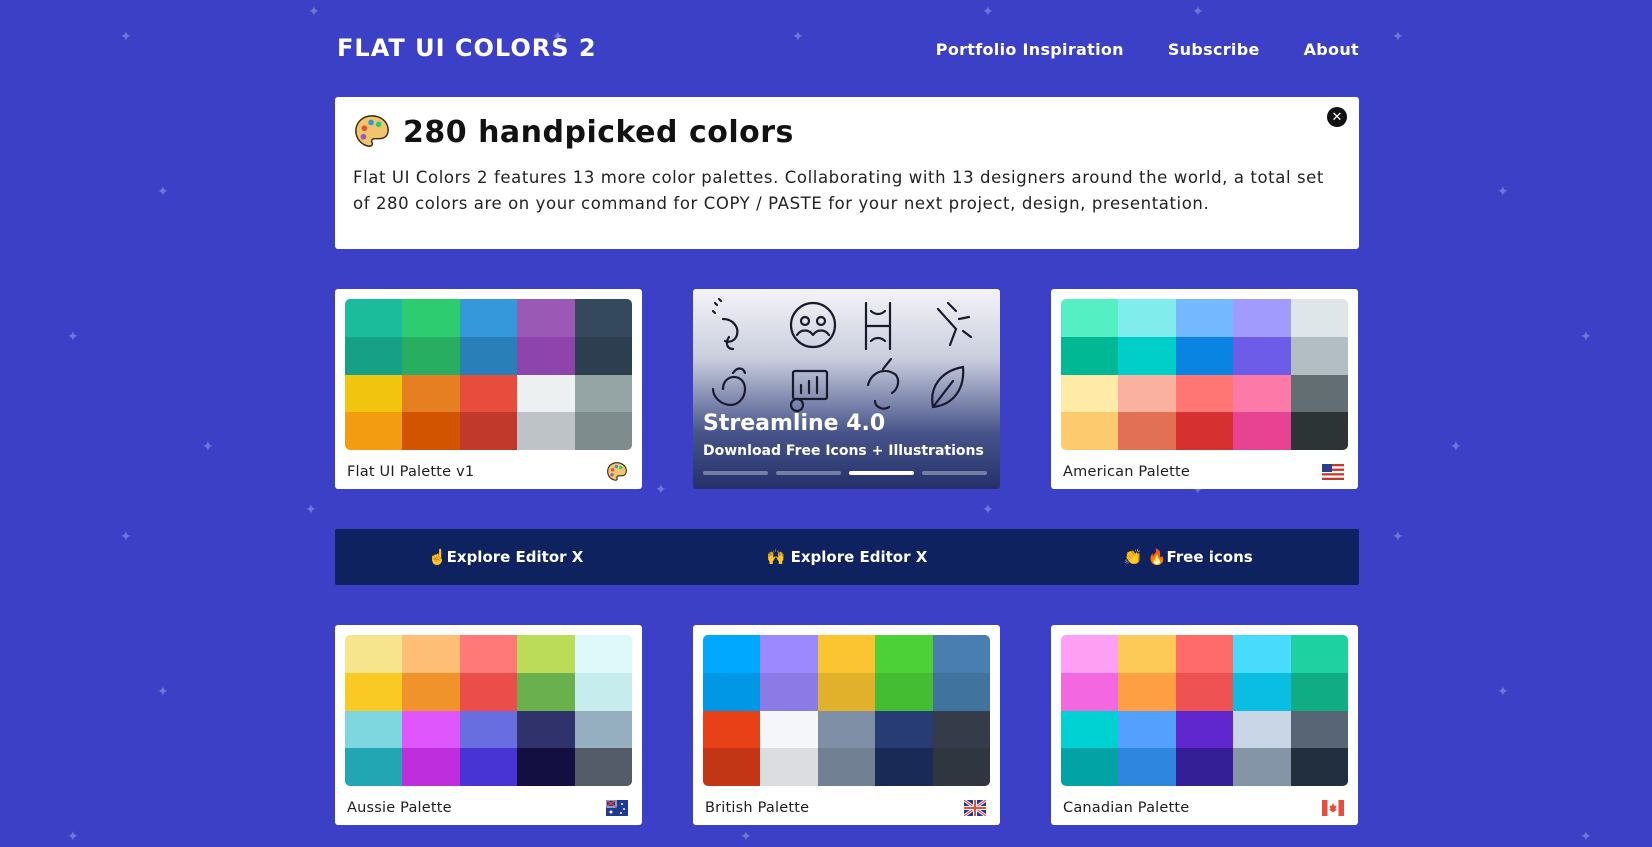 Image resolution: width=1652 pixels, height=847 pixels. Describe the element at coordinates (1331, 49) in the screenshot. I see `nav-about: About` at that location.